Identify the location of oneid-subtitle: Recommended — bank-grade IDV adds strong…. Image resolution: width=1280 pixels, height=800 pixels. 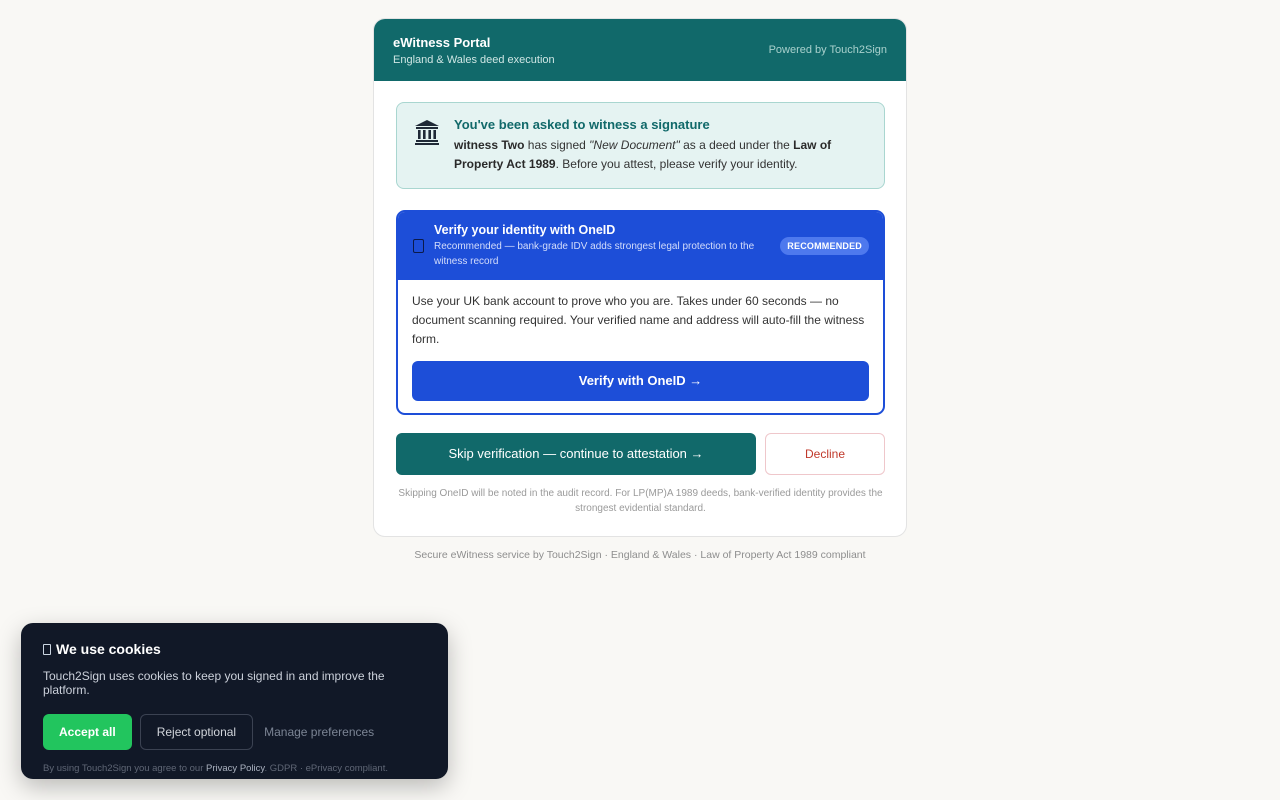
(594, 254).